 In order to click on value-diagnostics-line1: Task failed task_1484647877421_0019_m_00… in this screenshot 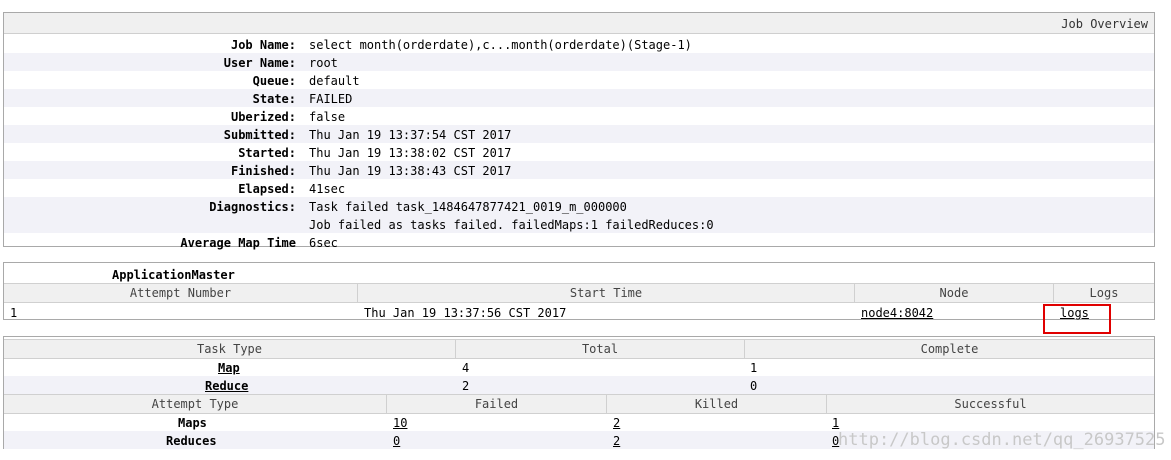, I will do `click(468, 207)`.